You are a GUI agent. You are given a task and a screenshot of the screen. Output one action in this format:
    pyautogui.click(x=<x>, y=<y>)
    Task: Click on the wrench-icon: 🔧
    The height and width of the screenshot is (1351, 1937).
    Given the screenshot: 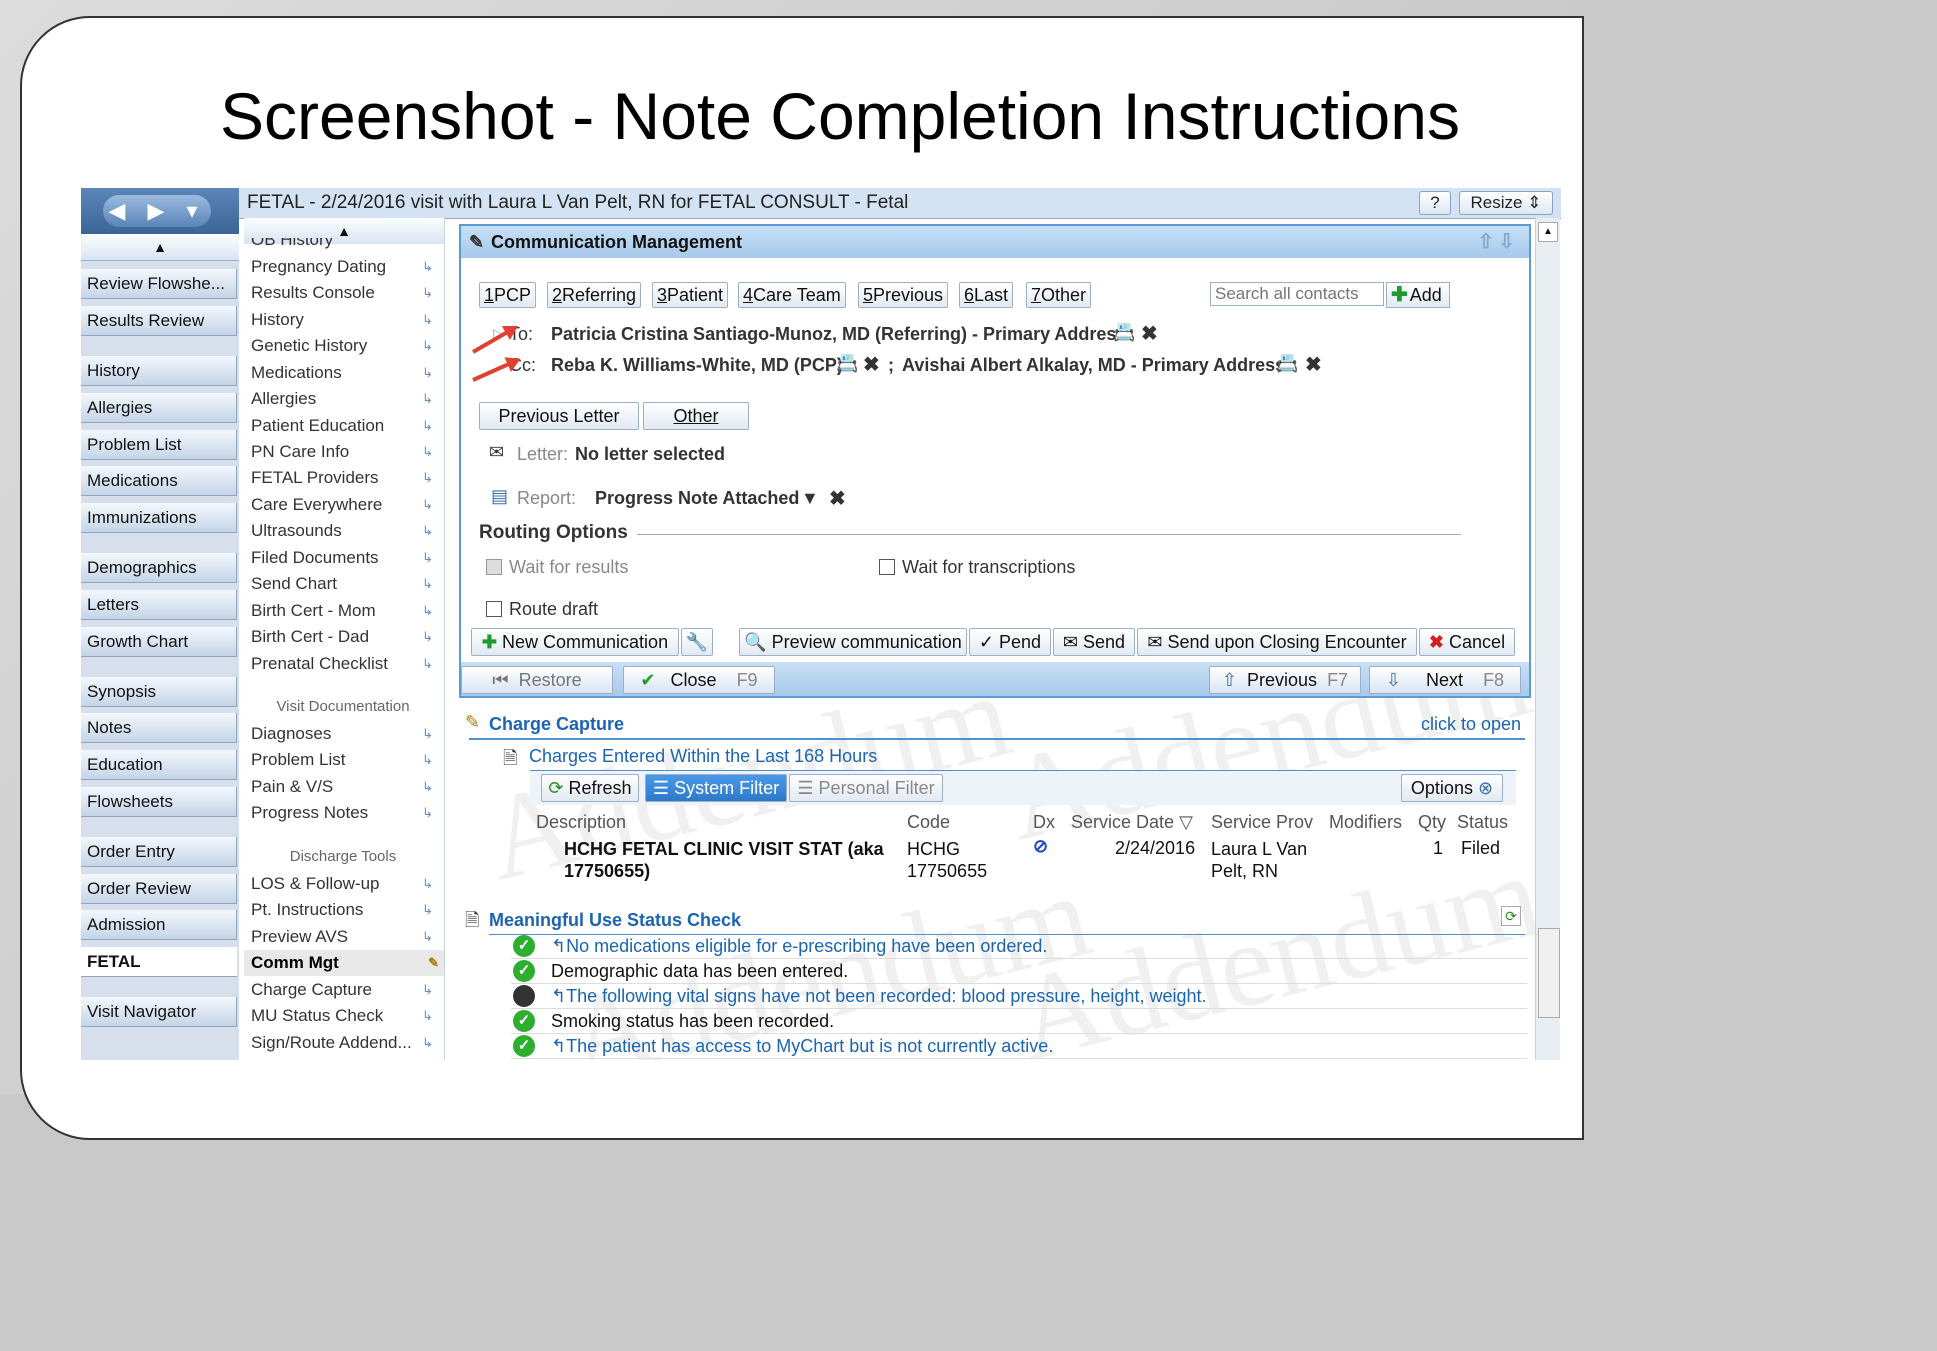 What is the action you would take?
    pyautogui.click(x=697, y=642)
    